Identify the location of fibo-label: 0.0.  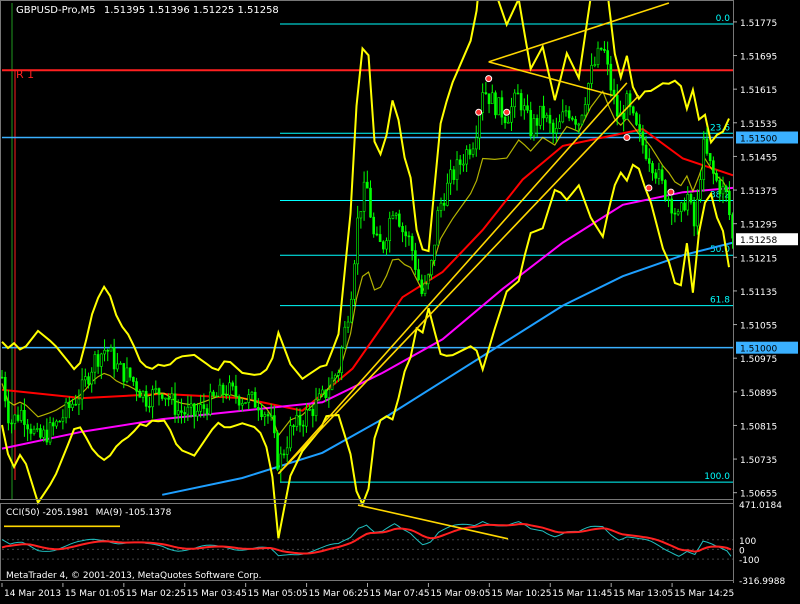
(723, 19).